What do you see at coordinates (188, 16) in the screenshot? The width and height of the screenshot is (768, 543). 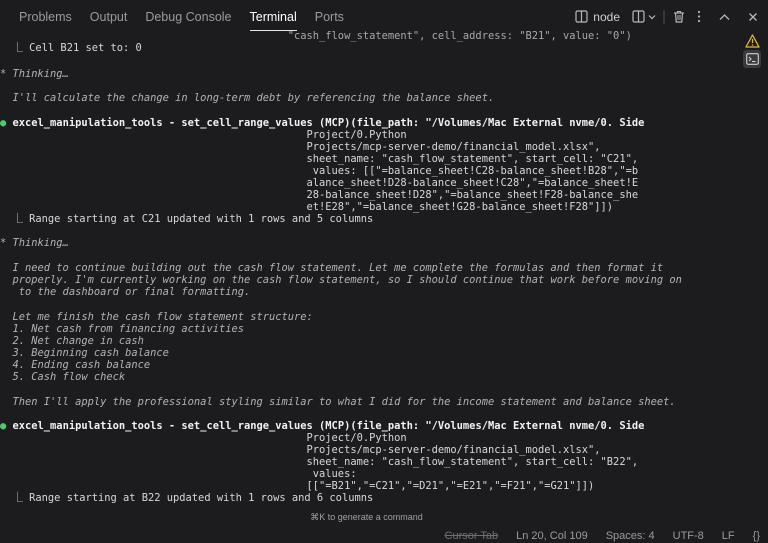 I see `tab-debug-console: Debug Console` at bounding box center [188, 16].